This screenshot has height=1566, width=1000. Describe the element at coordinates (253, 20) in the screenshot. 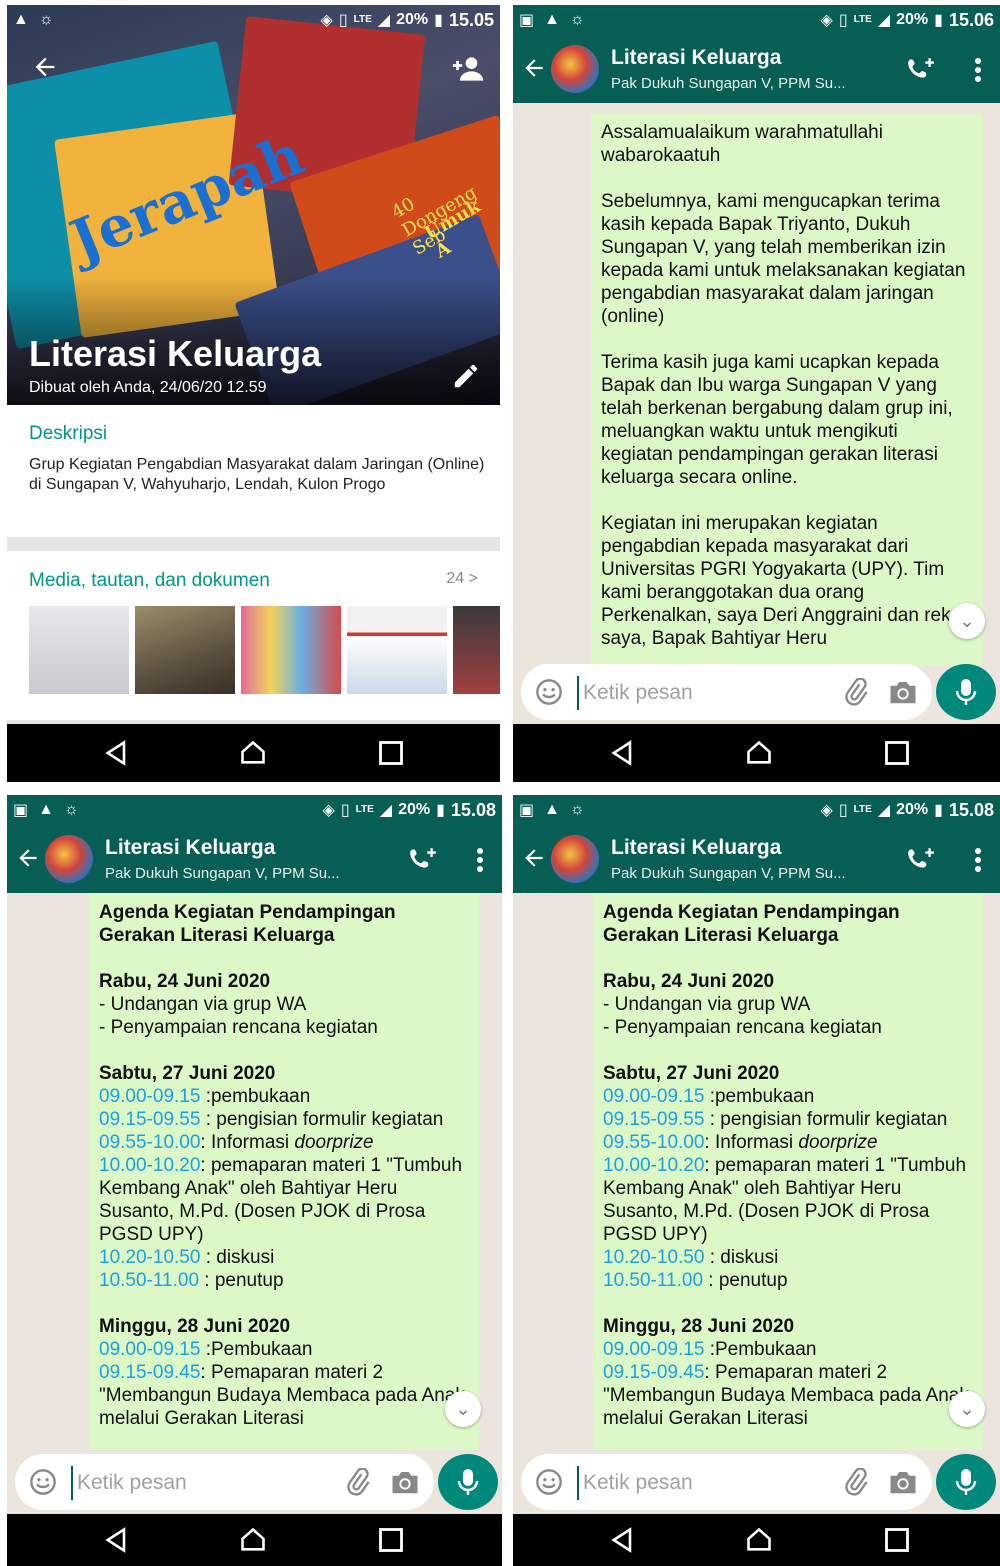

I see `status-bar: ▲ ☼ ◈ ▯ LTE ◢ 20% ▮ 15.05` at that location.